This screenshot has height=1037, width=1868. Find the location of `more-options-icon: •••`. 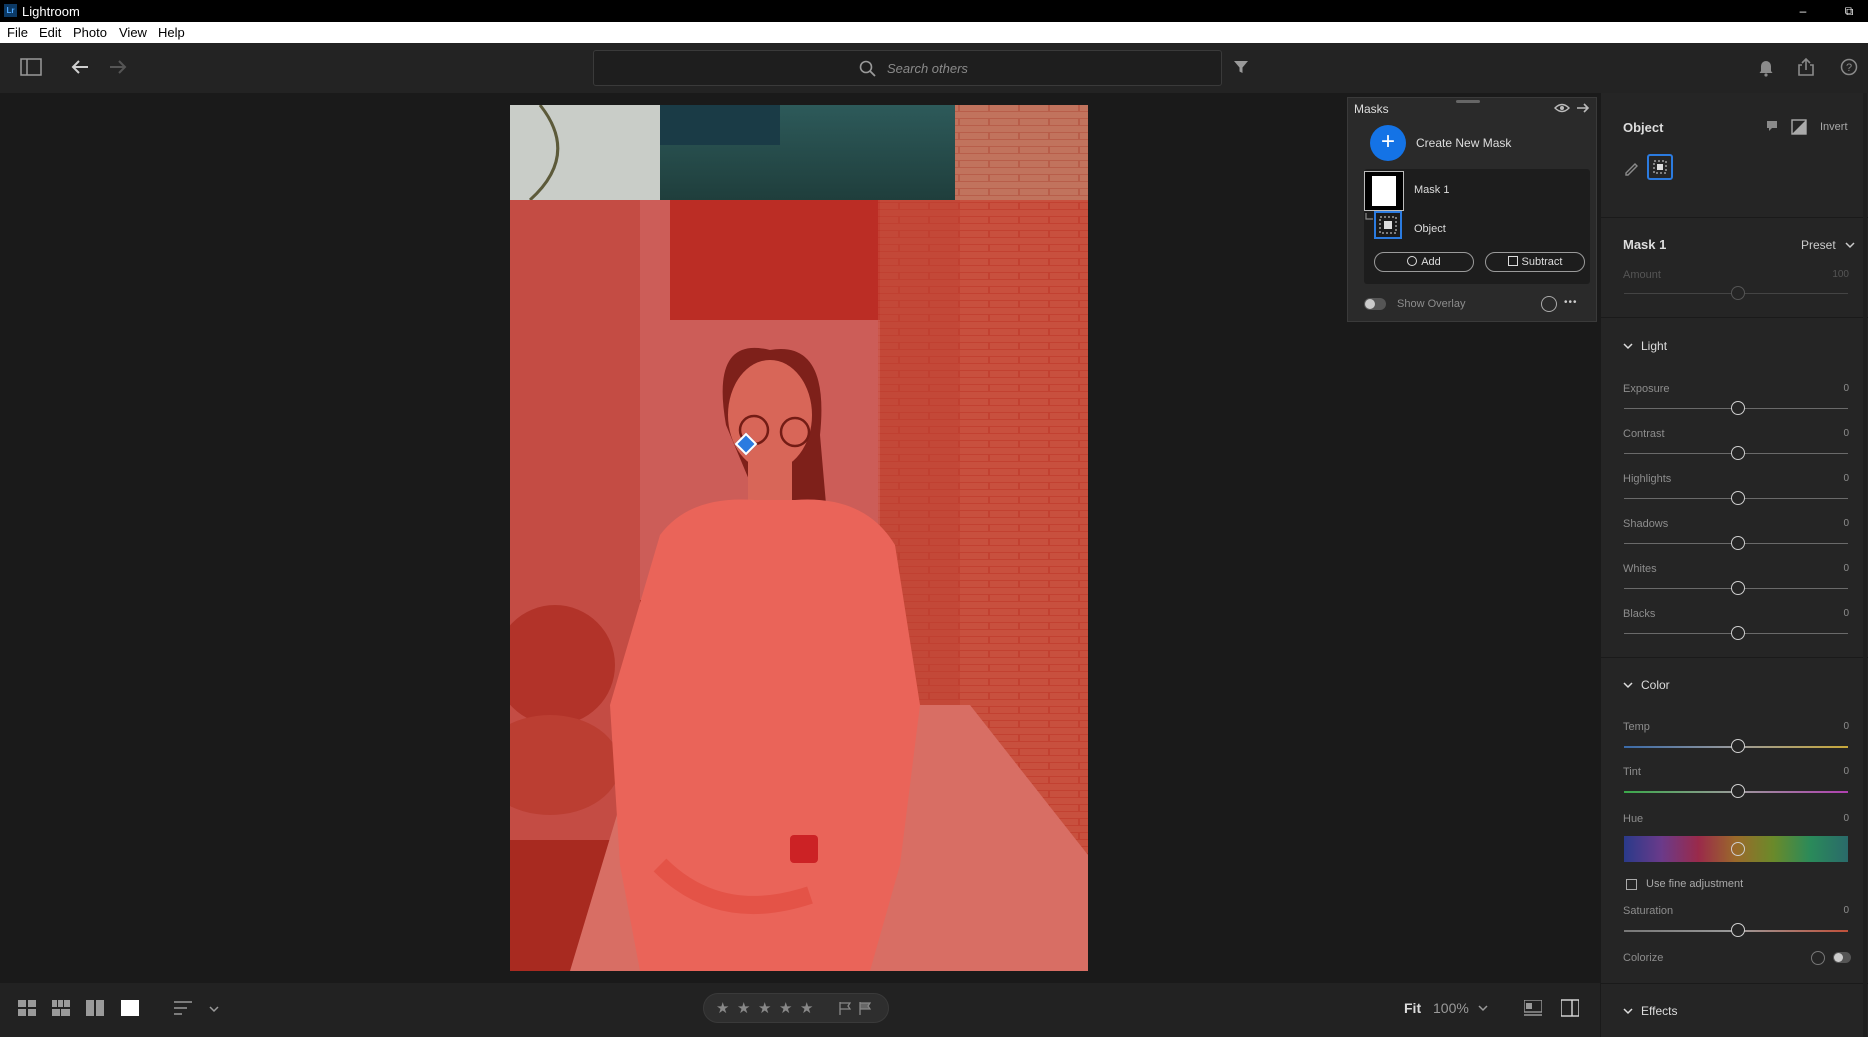

more-options-icon: ••• is located at coordinates (1571, 302).